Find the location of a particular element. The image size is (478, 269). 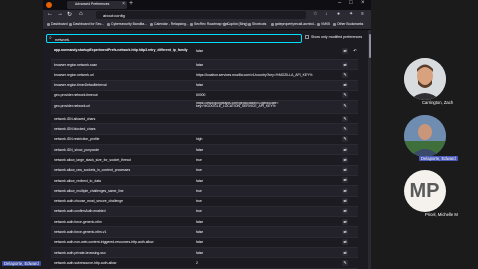

bookmark-item: Other Bookmarks is located at coordinates (348, 24).